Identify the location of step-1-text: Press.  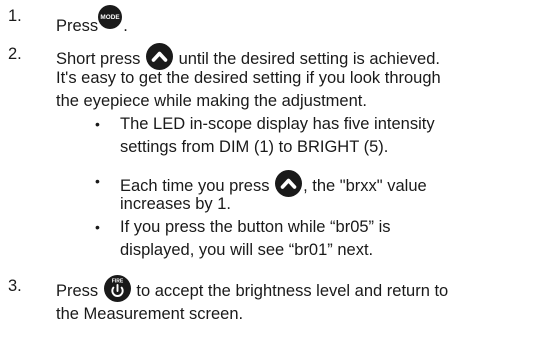
(77, 26).